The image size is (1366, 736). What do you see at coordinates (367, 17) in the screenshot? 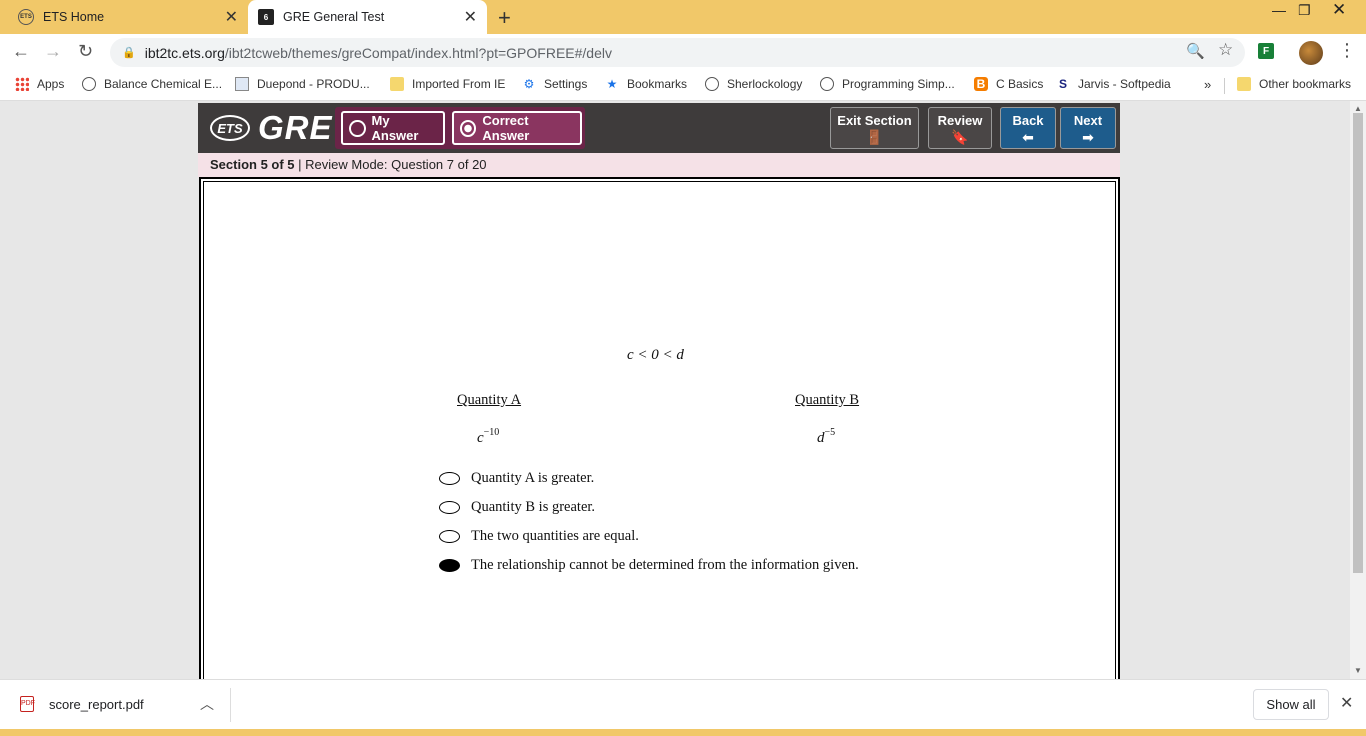
I see `tab-gre-general-test: 6 GRE General Test ✕` at bounding box center [367, 17].